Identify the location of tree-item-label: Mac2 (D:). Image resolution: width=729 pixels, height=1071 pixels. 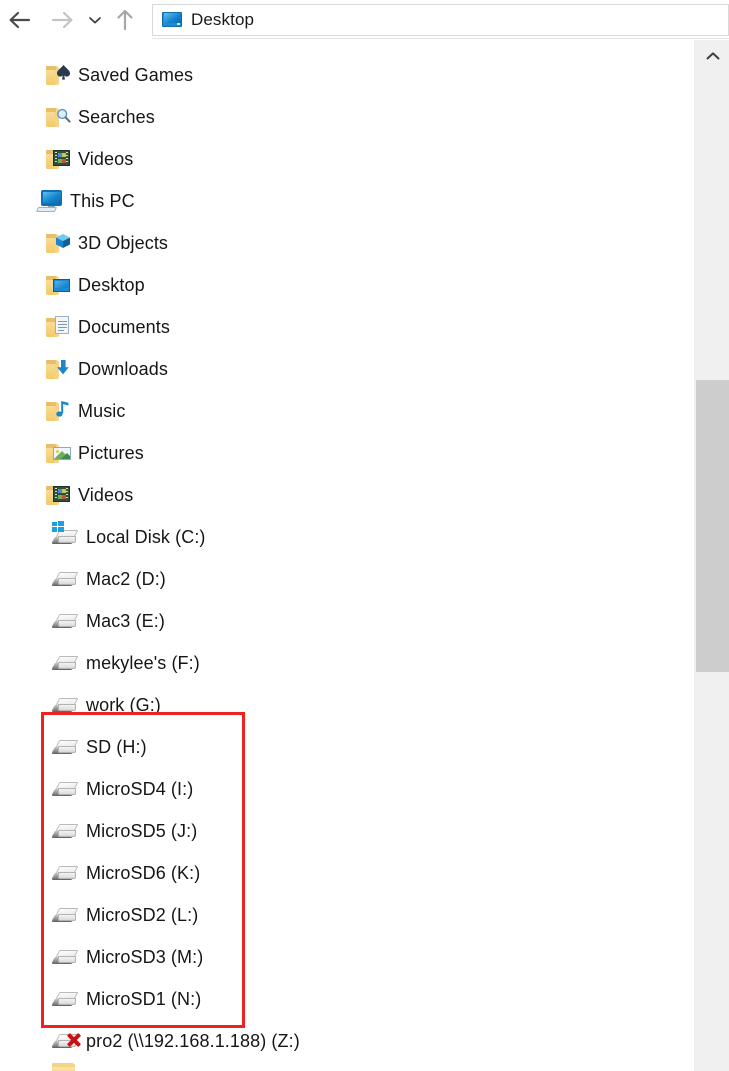
(126, 578).